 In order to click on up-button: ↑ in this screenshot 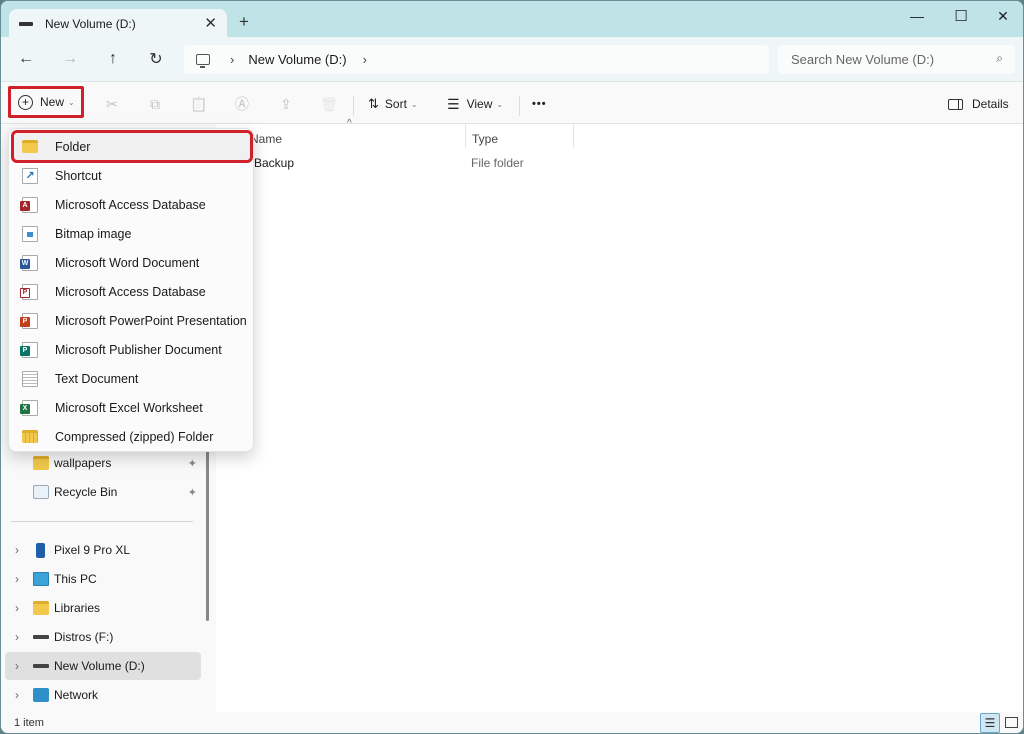, I will do `click(113, 59)`.